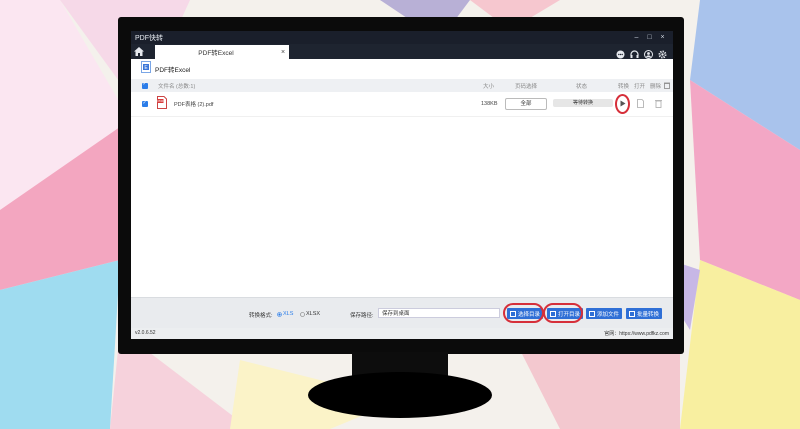 This screenshot has height=429, width=800. Describe the element at coordinates (283, 52) in the screenshot. I see `tab-close-icon: ×` at that location.